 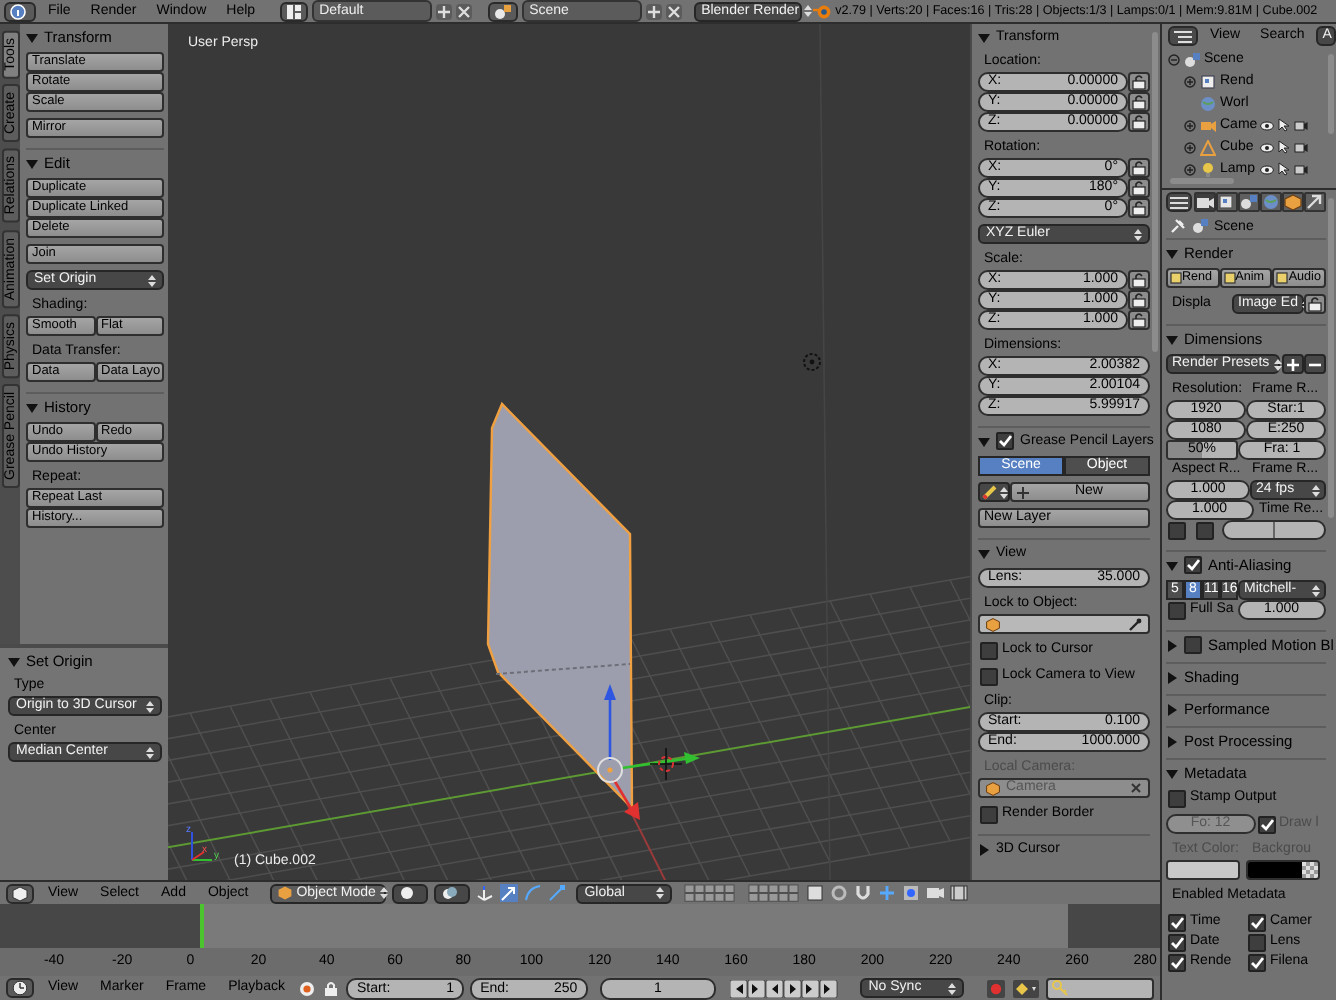 What do you see at coordinates (863, 893) in the screenshot?
I see `magnet-icon` at bounding box center [863, 893].